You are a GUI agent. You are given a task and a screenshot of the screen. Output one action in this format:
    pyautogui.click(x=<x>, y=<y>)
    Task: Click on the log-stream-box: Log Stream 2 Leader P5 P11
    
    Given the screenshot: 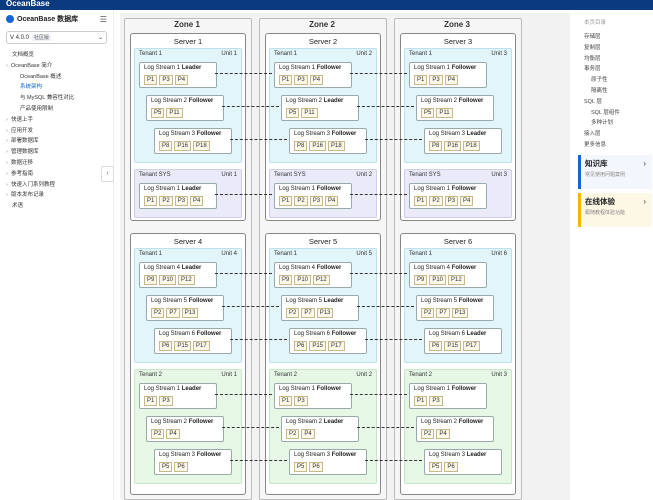 What is the action you would take?
    pyautogui.click(x=320, y=108)
    